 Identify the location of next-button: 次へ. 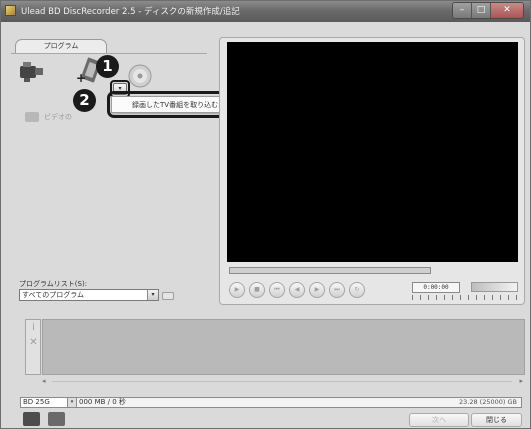
(439, 420).